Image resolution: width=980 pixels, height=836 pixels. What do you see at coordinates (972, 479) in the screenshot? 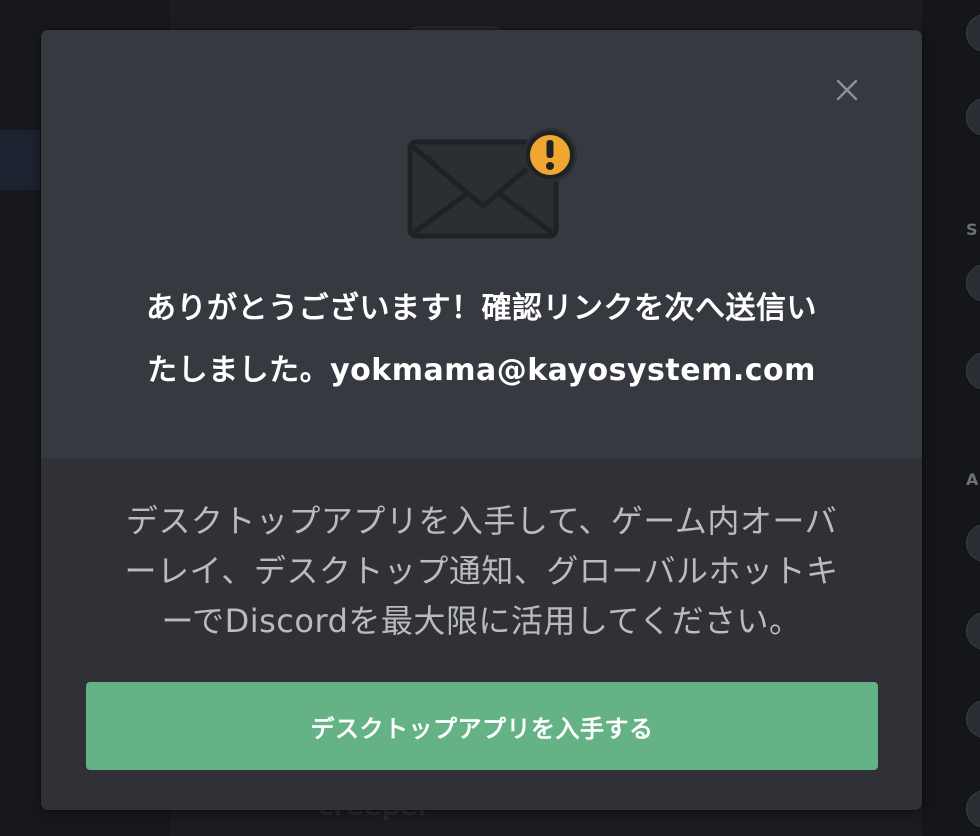
I see `background-section-letter: A` at bounding box center [972, 479].